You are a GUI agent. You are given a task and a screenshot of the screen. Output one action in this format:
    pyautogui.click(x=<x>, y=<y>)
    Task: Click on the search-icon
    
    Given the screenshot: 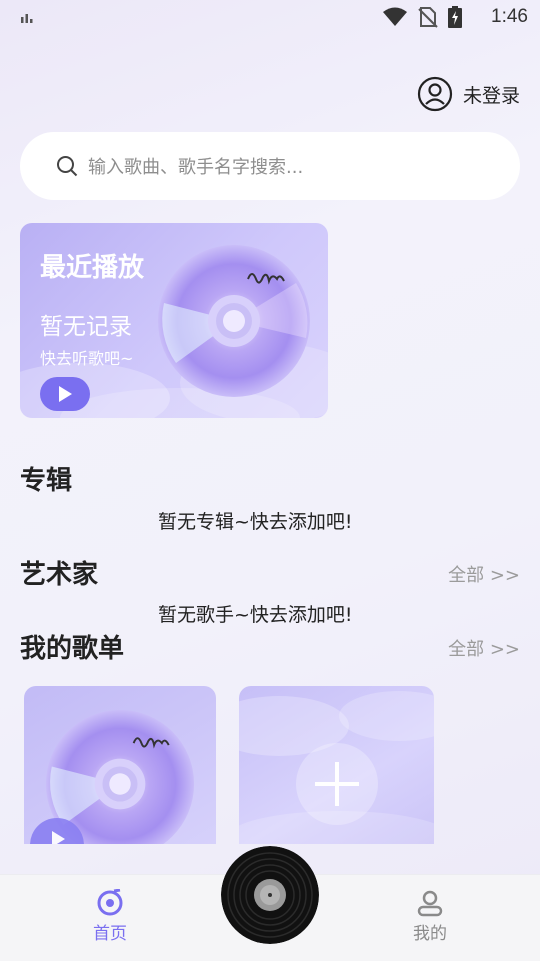 What is the action you would take?
    pyautogui.click(x=67, y=166)
    